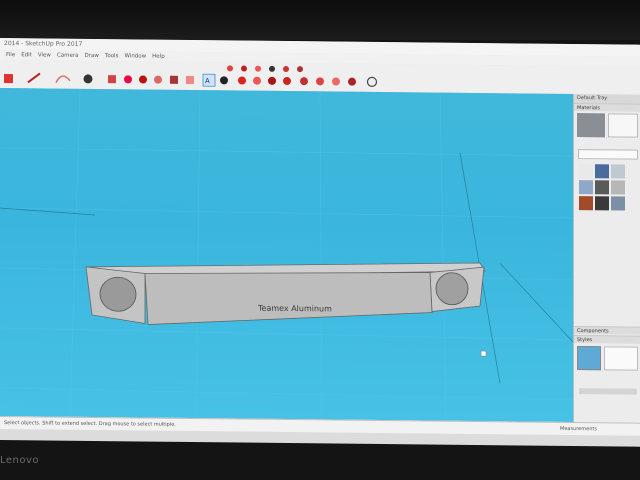 Image resolution: width=640 pixels, height=480 pixels. I want to click on material-preview, so click(591, 125).